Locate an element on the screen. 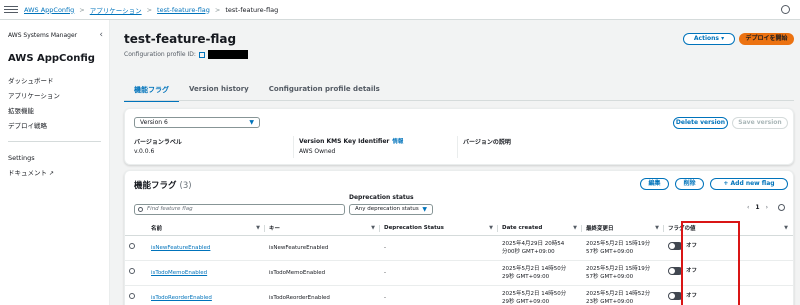 Image resolution: width=800 pixels, height=305 pixels. feature-flags-title: 機能フラグ (3) is located at coordinates (163, 185).